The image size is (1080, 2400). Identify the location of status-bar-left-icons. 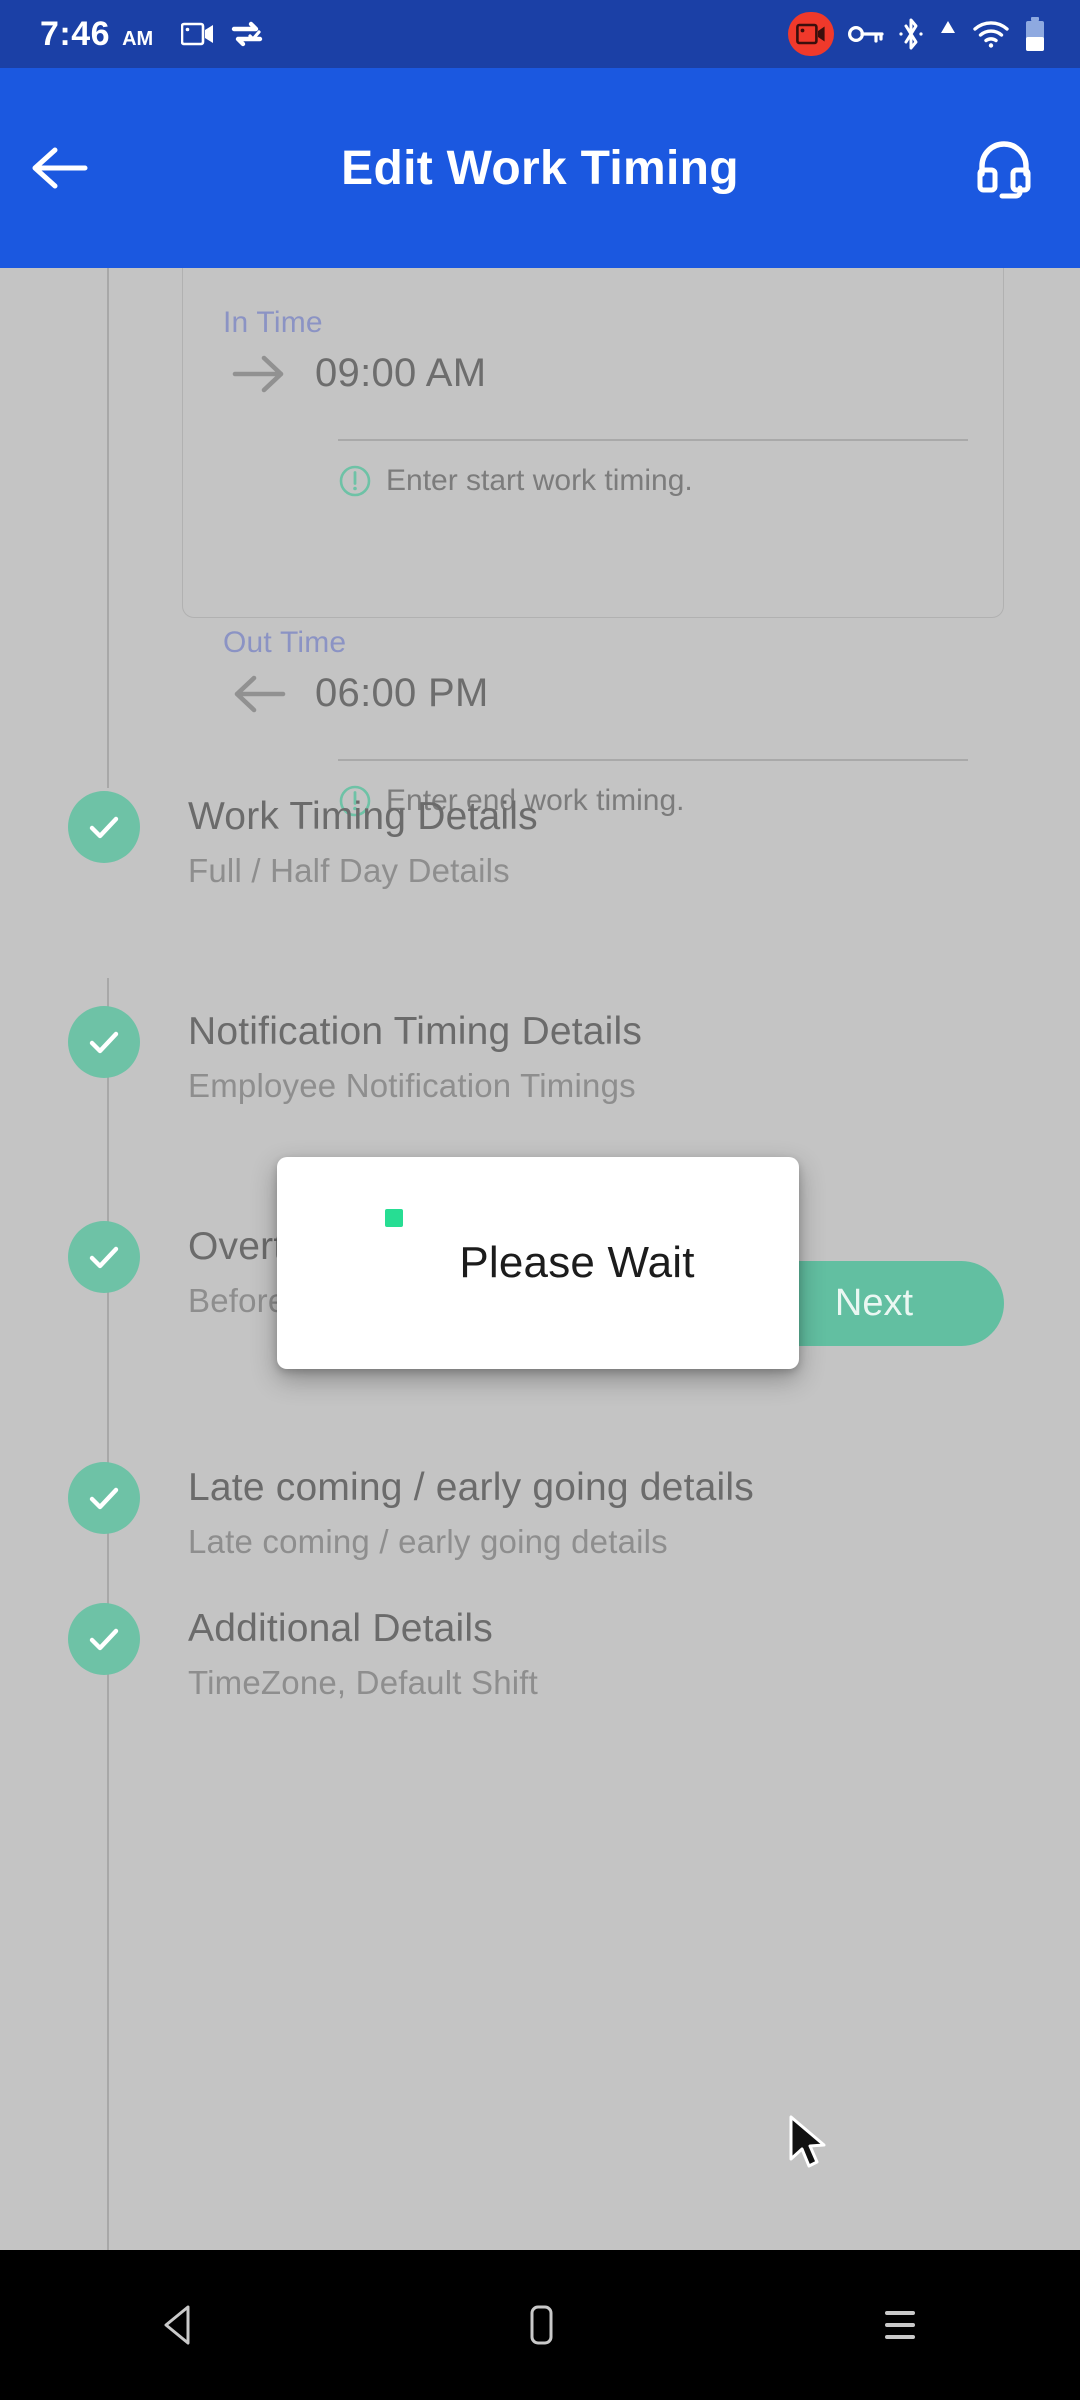
(222, 34).